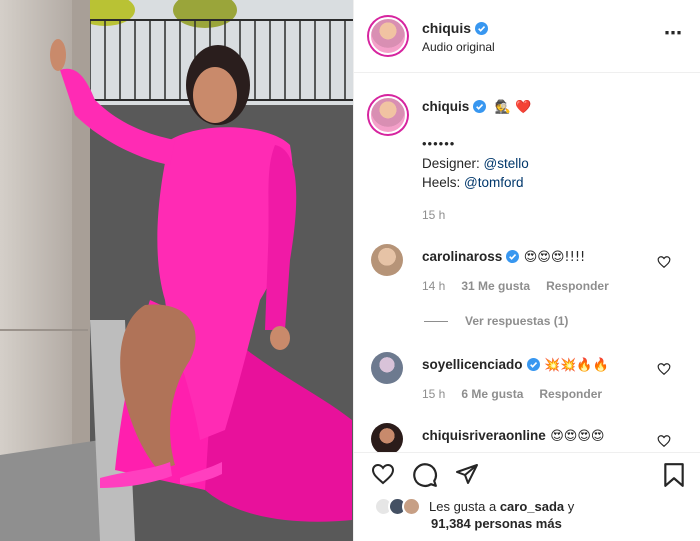 This screenshot has height=541, width=700. What do you see at coordinates (577, 436) in the screenshot?
I see `comment-text: 😍😍😍😍` at bounding box center [577, 436].